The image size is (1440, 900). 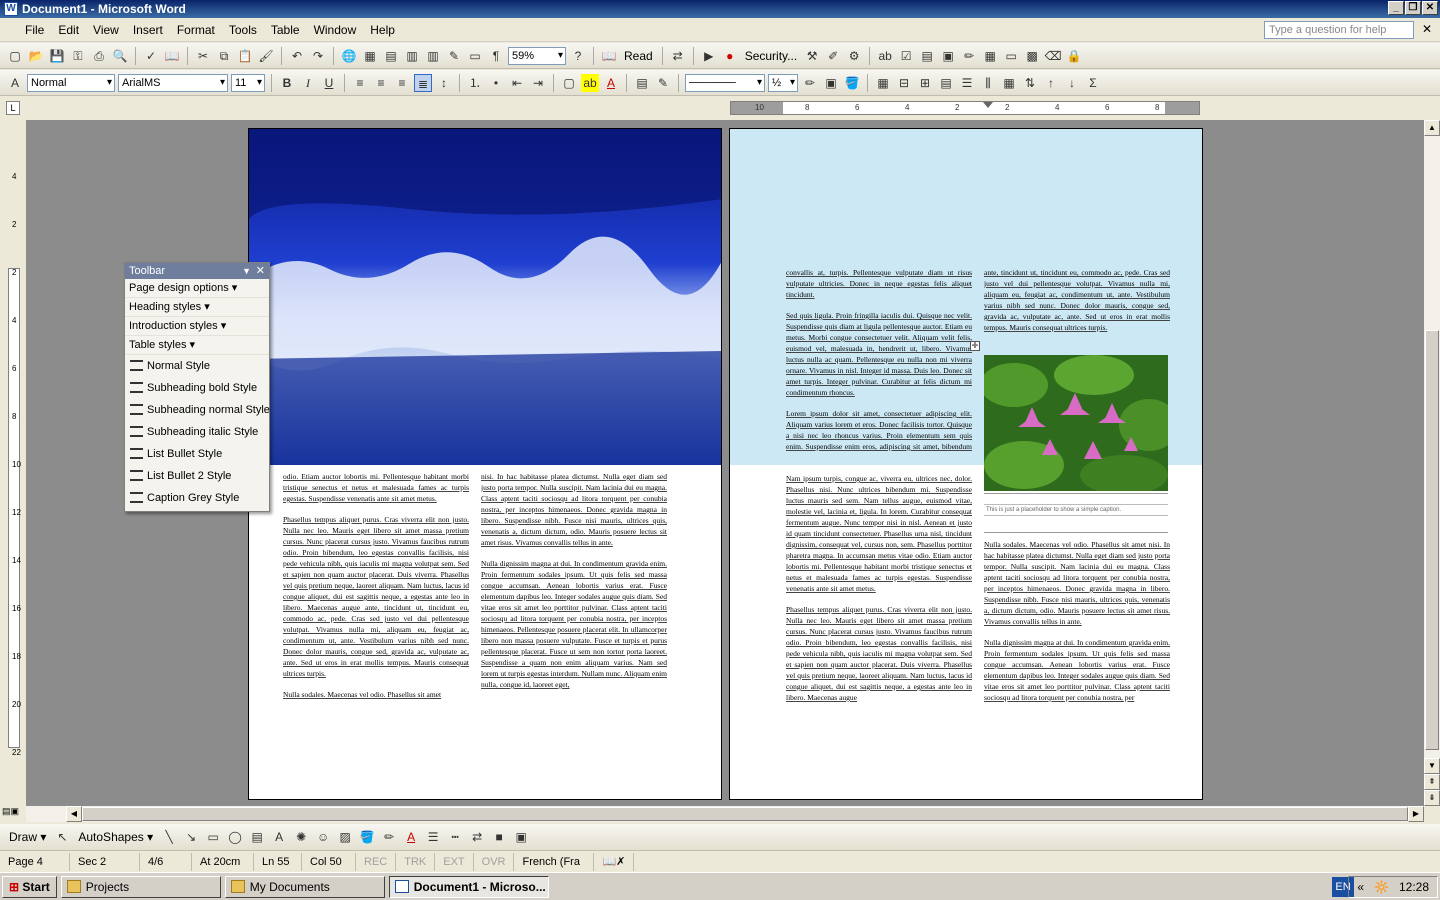 I want to click on menu-tools: Tools, so click(x=243, y=30).